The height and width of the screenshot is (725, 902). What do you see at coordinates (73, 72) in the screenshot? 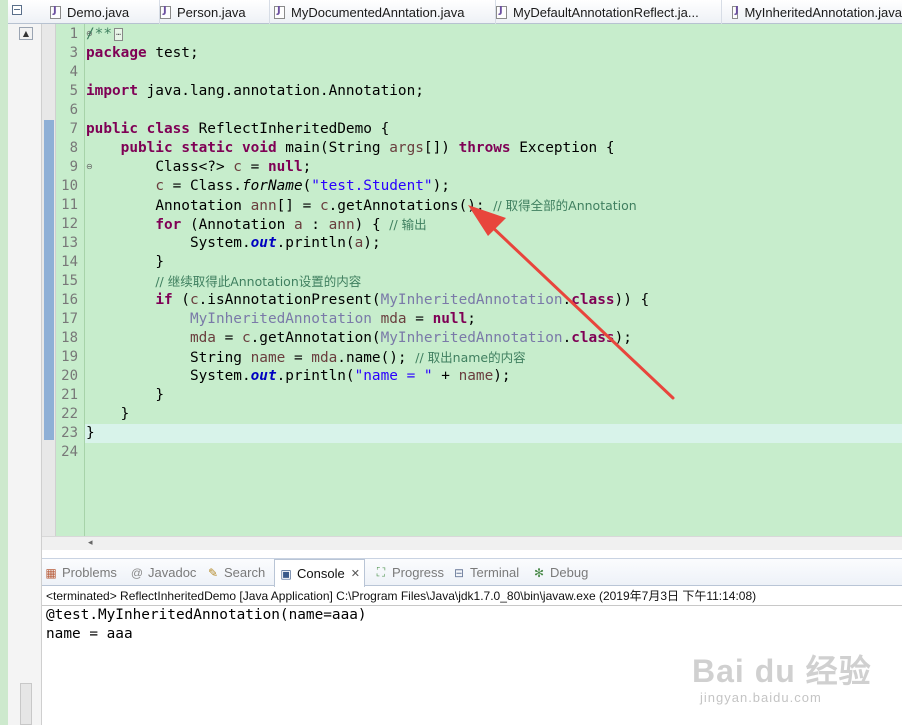
I see `line-number: 4` at bounding box center [73, 72].